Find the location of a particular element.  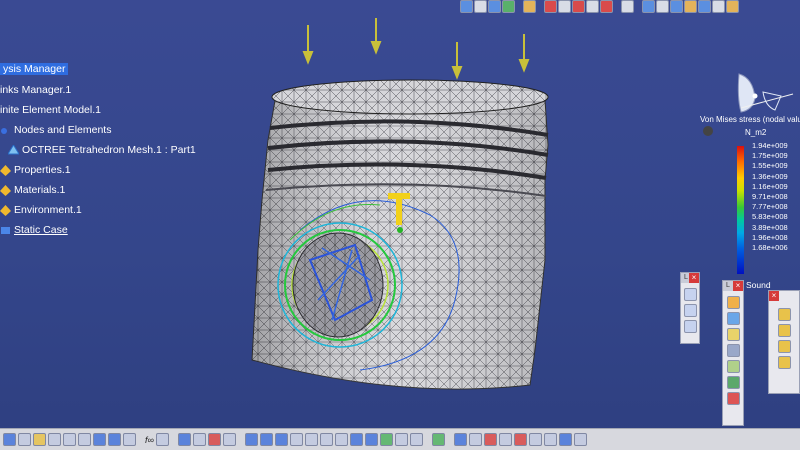

load-arrows is located at coordinates (416, 49).